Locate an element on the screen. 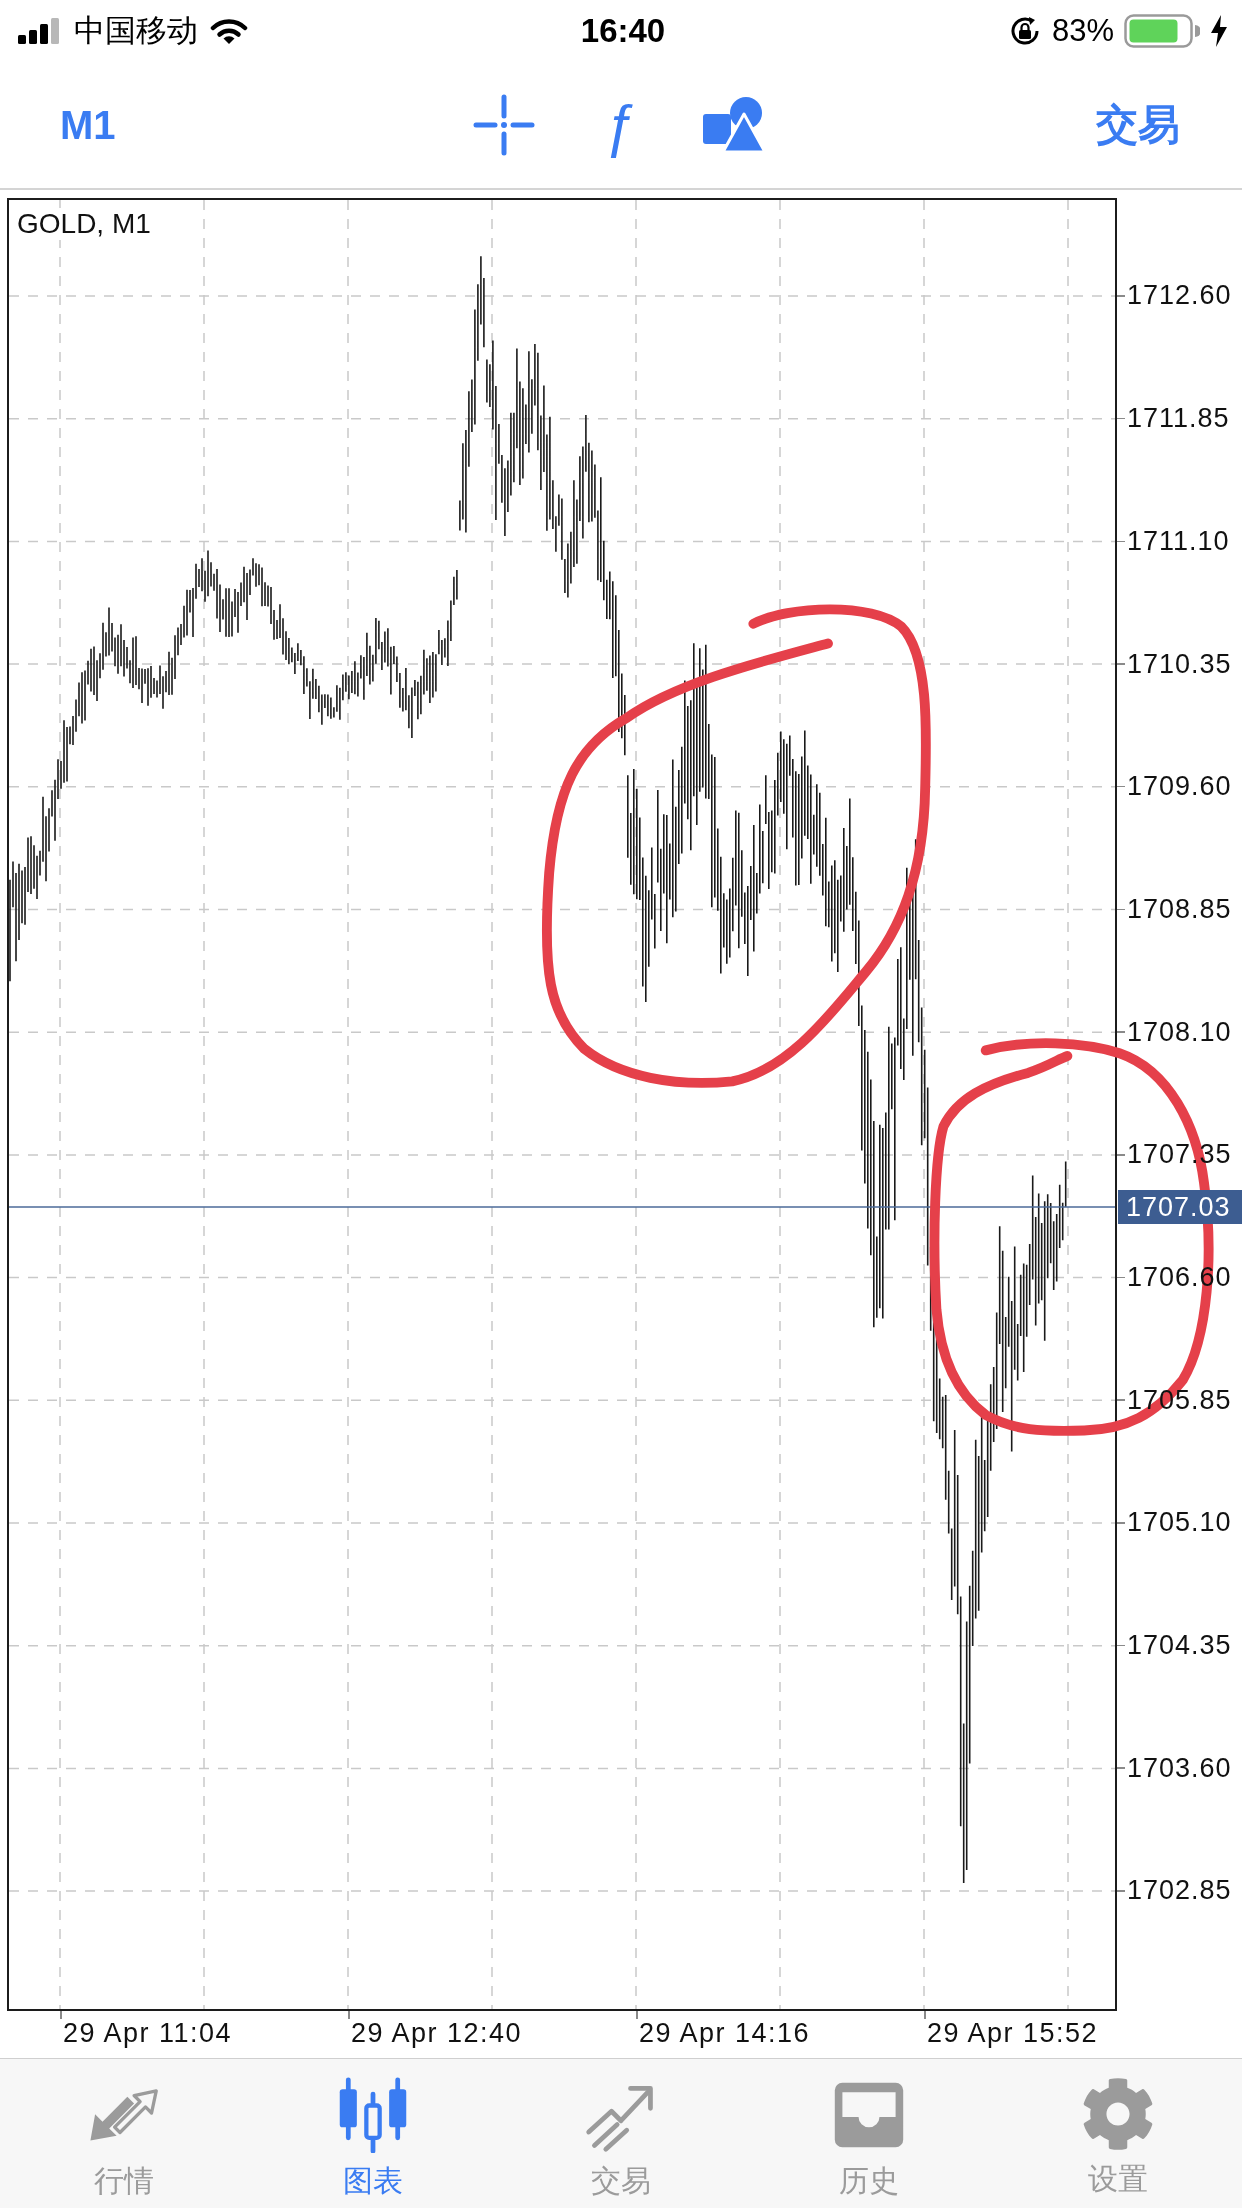 This screenshot has height=2208, width=1242. price-label: 1711.10 is located at coordinates (1178, 541).